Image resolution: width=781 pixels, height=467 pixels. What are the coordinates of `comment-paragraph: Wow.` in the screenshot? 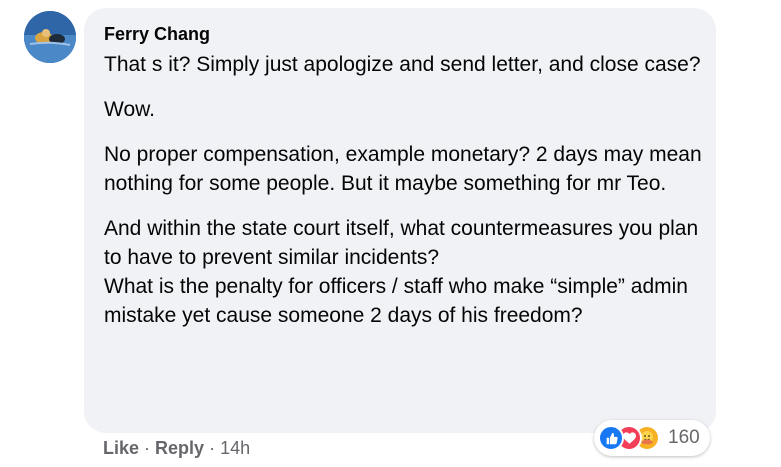 It's located at (129, 109).